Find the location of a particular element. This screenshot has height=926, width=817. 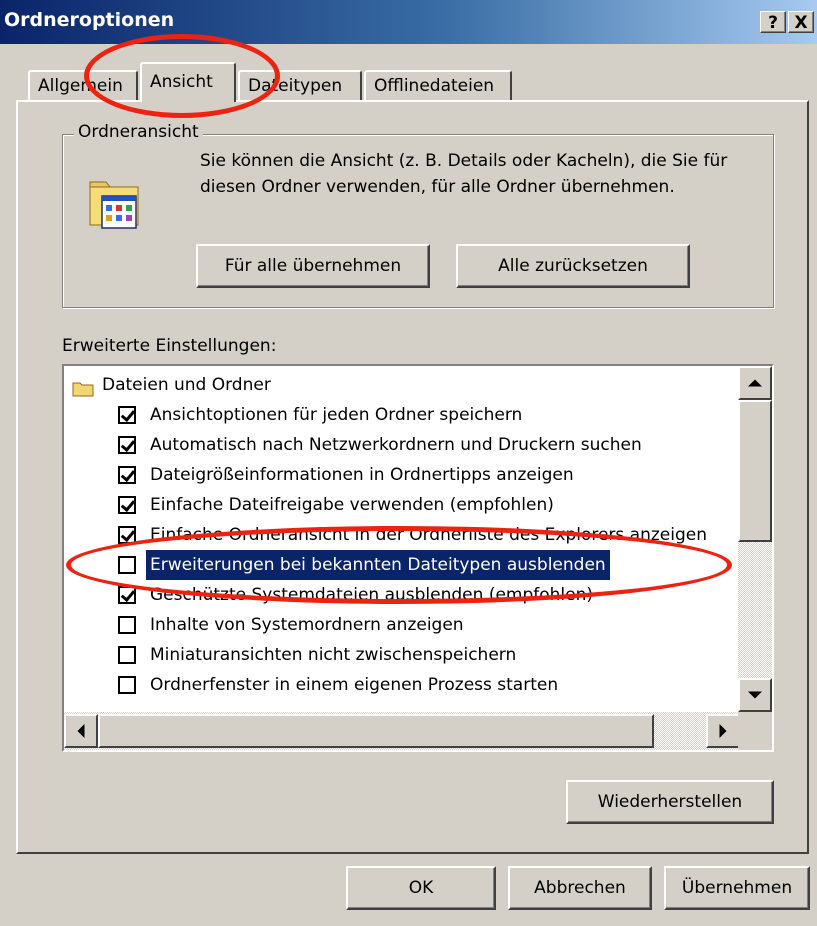

arrow-up-icon is located at coordinates (755, 383).